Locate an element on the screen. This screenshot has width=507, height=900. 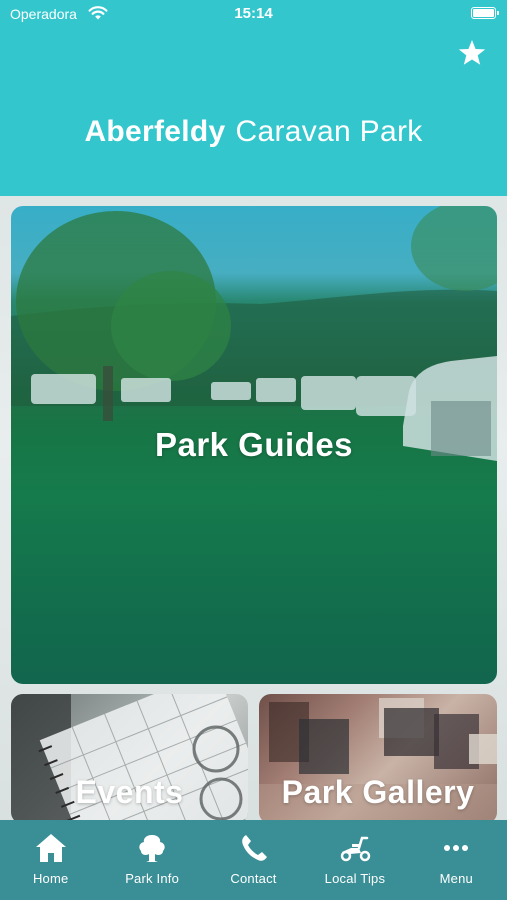
tab-local-tips-label: Local Tips is located at coordinates (355, 878).